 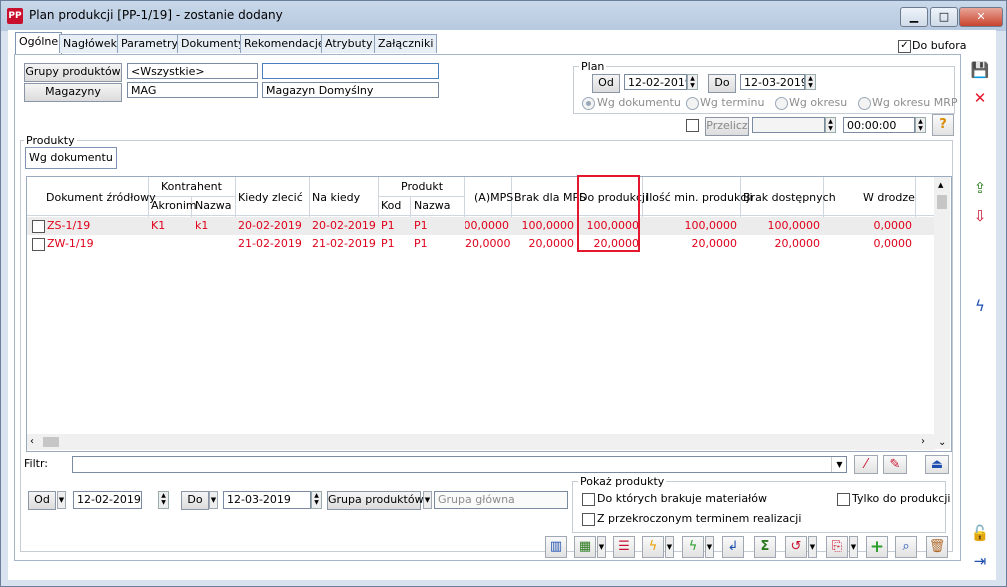 What do you see at coordinates (980, 98) in the screenshot?
I see `cancel-icon: ✕` at bounding box center [980, 98].